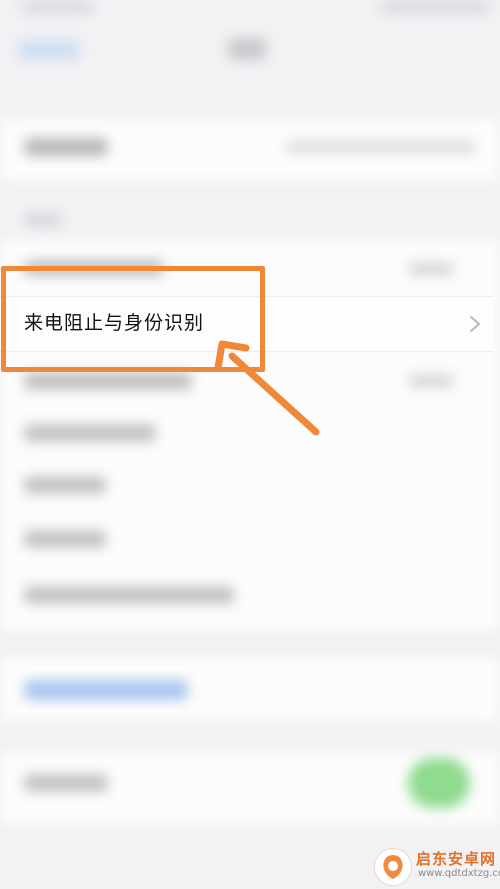 This screenshot has height=889, width=500. What do you see at coordinates (475, 324) in the screenshot?
I see `chevron-right-icon` at bounding box center [475, 324].